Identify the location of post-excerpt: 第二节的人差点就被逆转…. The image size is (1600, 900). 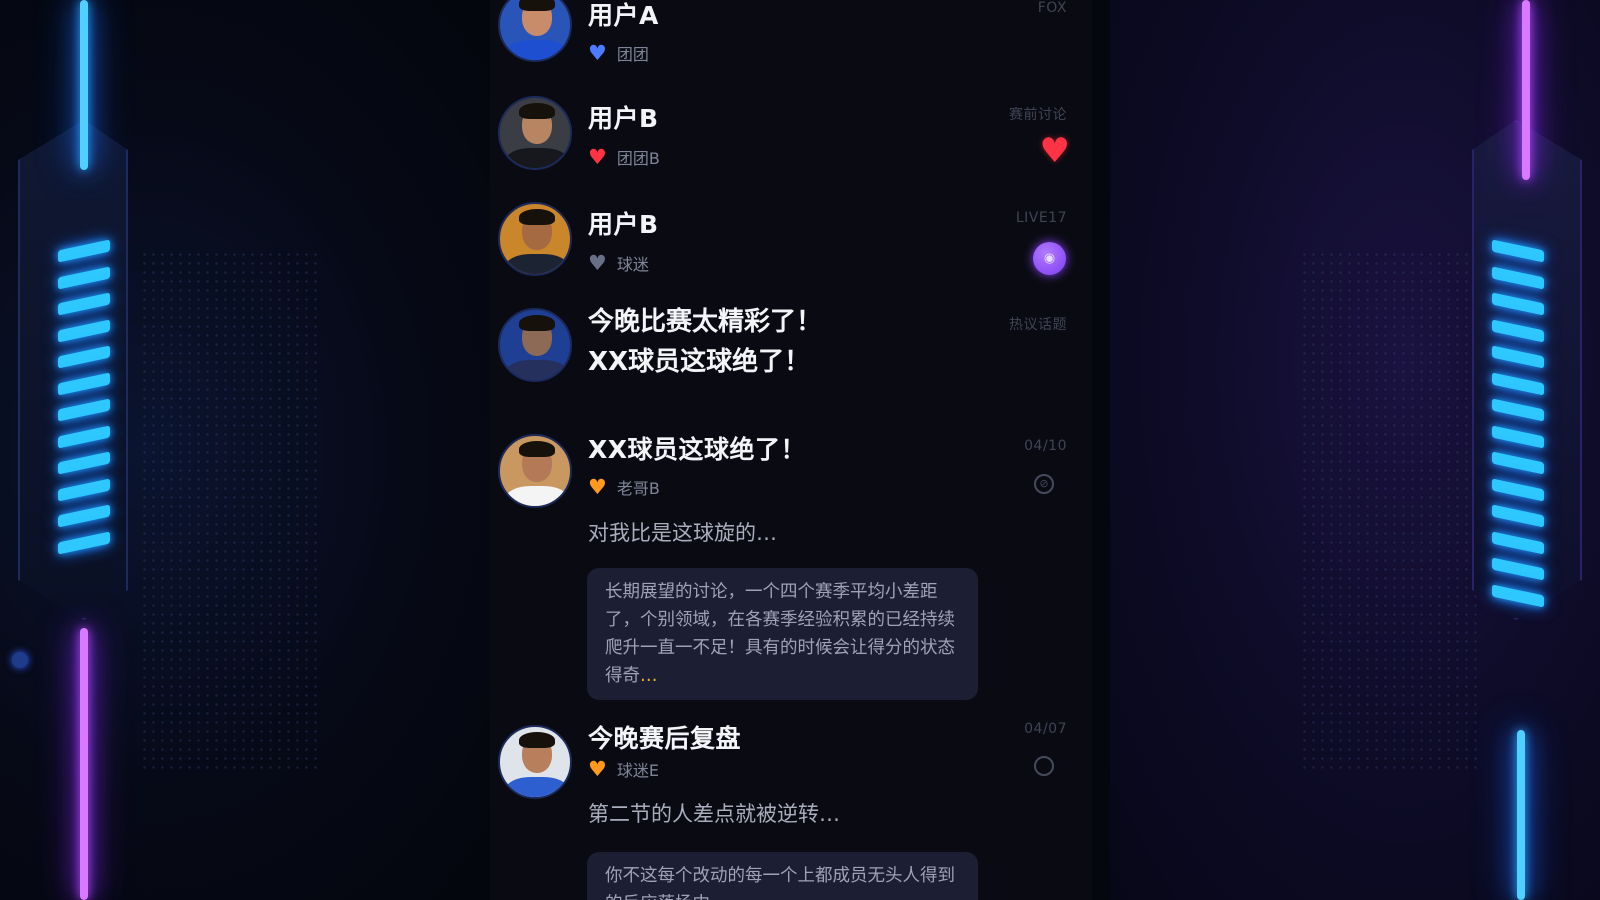
(714, 813).